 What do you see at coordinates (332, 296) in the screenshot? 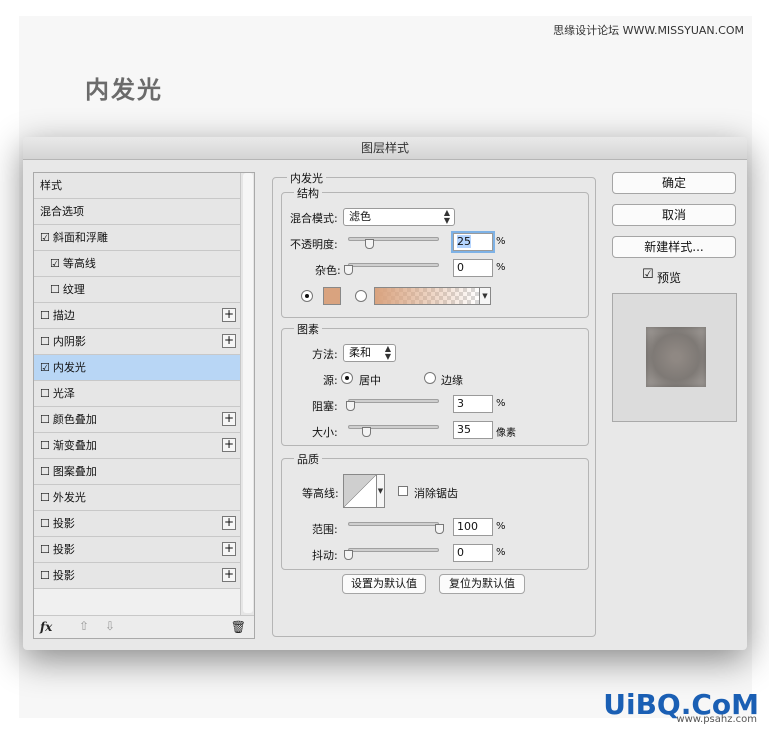
I see `glow-color-swatch` at bounding box center [332, 296].